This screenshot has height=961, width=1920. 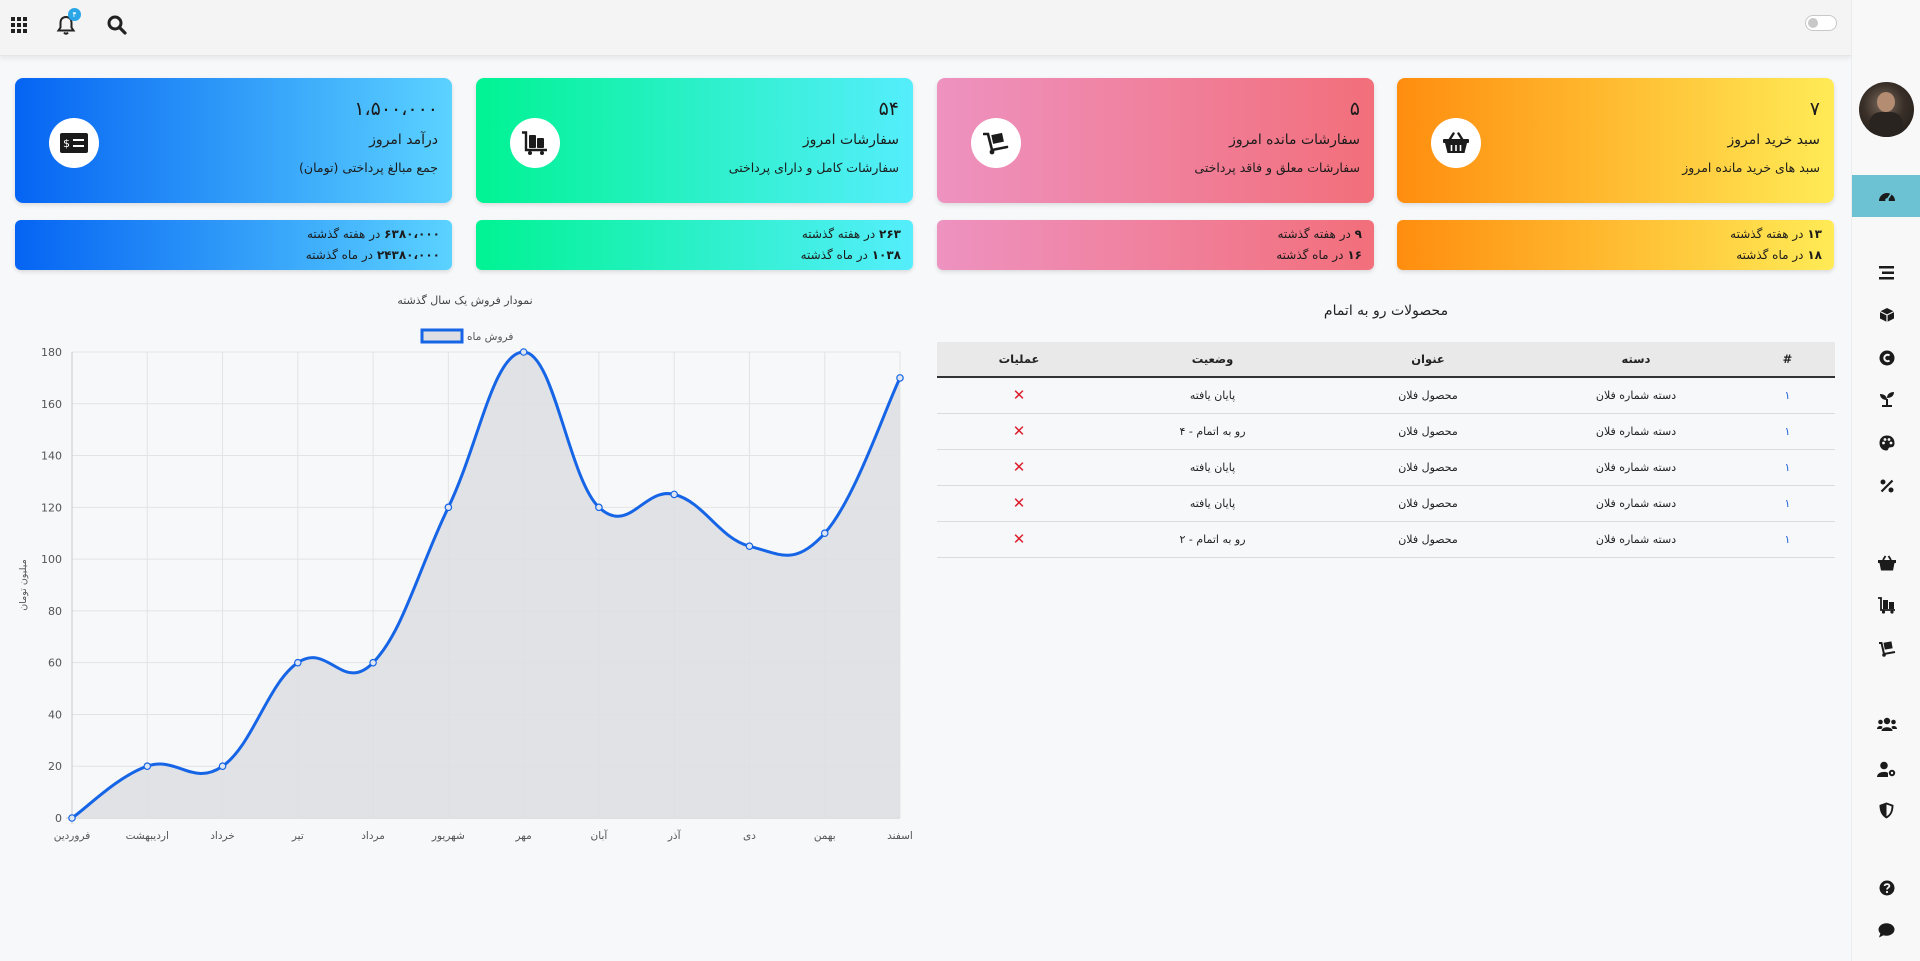 I want to click on shield-icon, so click(x=1886, y=810).